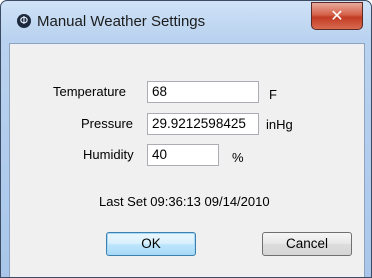  I want to click on window-title: Manual Weather Settings, so click(121, 21).